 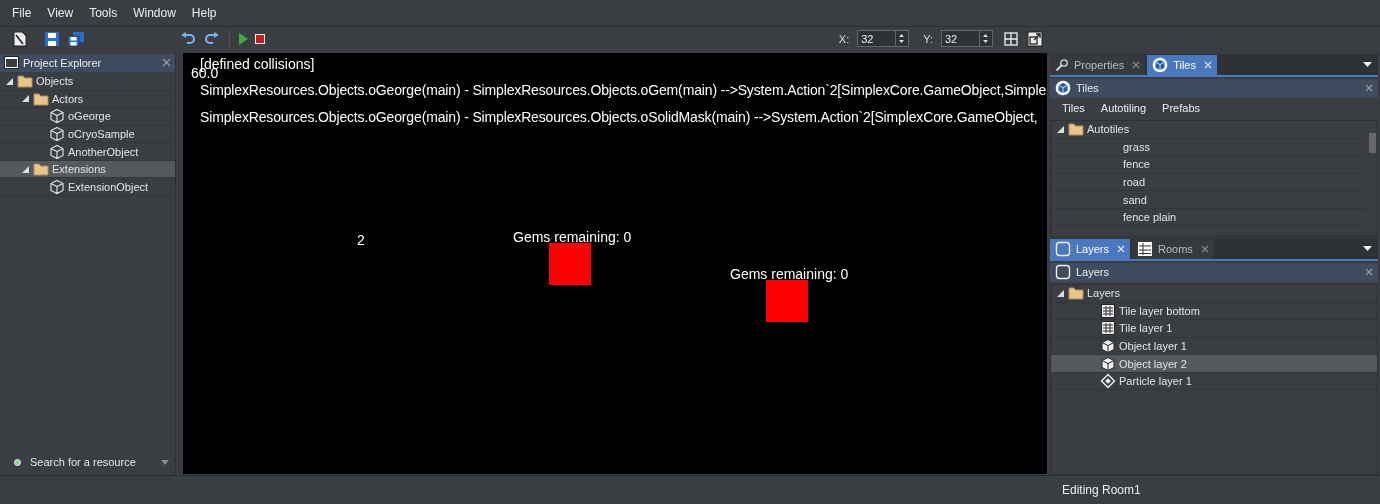 I want to click on dot-icon, so click(x=17, y=462).